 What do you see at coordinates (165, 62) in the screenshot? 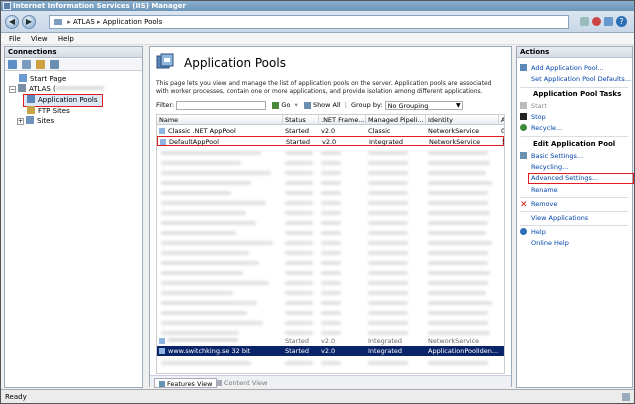
I see `app-pools-header-icon` at bounding box center [165, 62].